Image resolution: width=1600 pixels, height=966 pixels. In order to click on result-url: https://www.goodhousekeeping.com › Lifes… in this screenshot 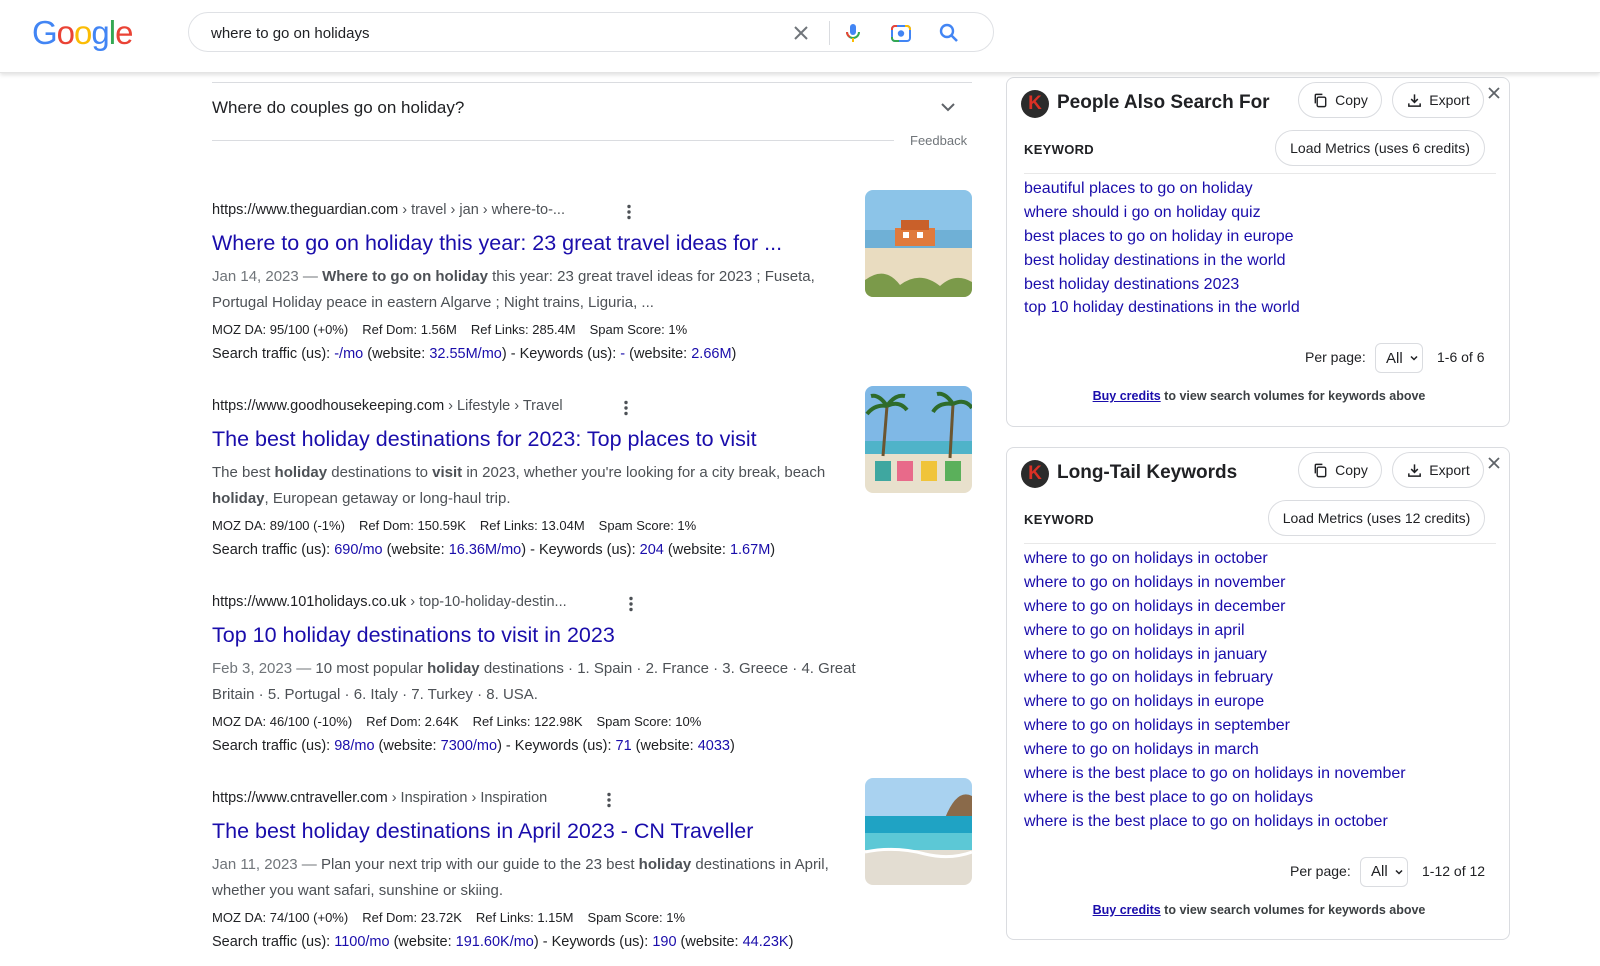, I will do `click(387, 406)`.